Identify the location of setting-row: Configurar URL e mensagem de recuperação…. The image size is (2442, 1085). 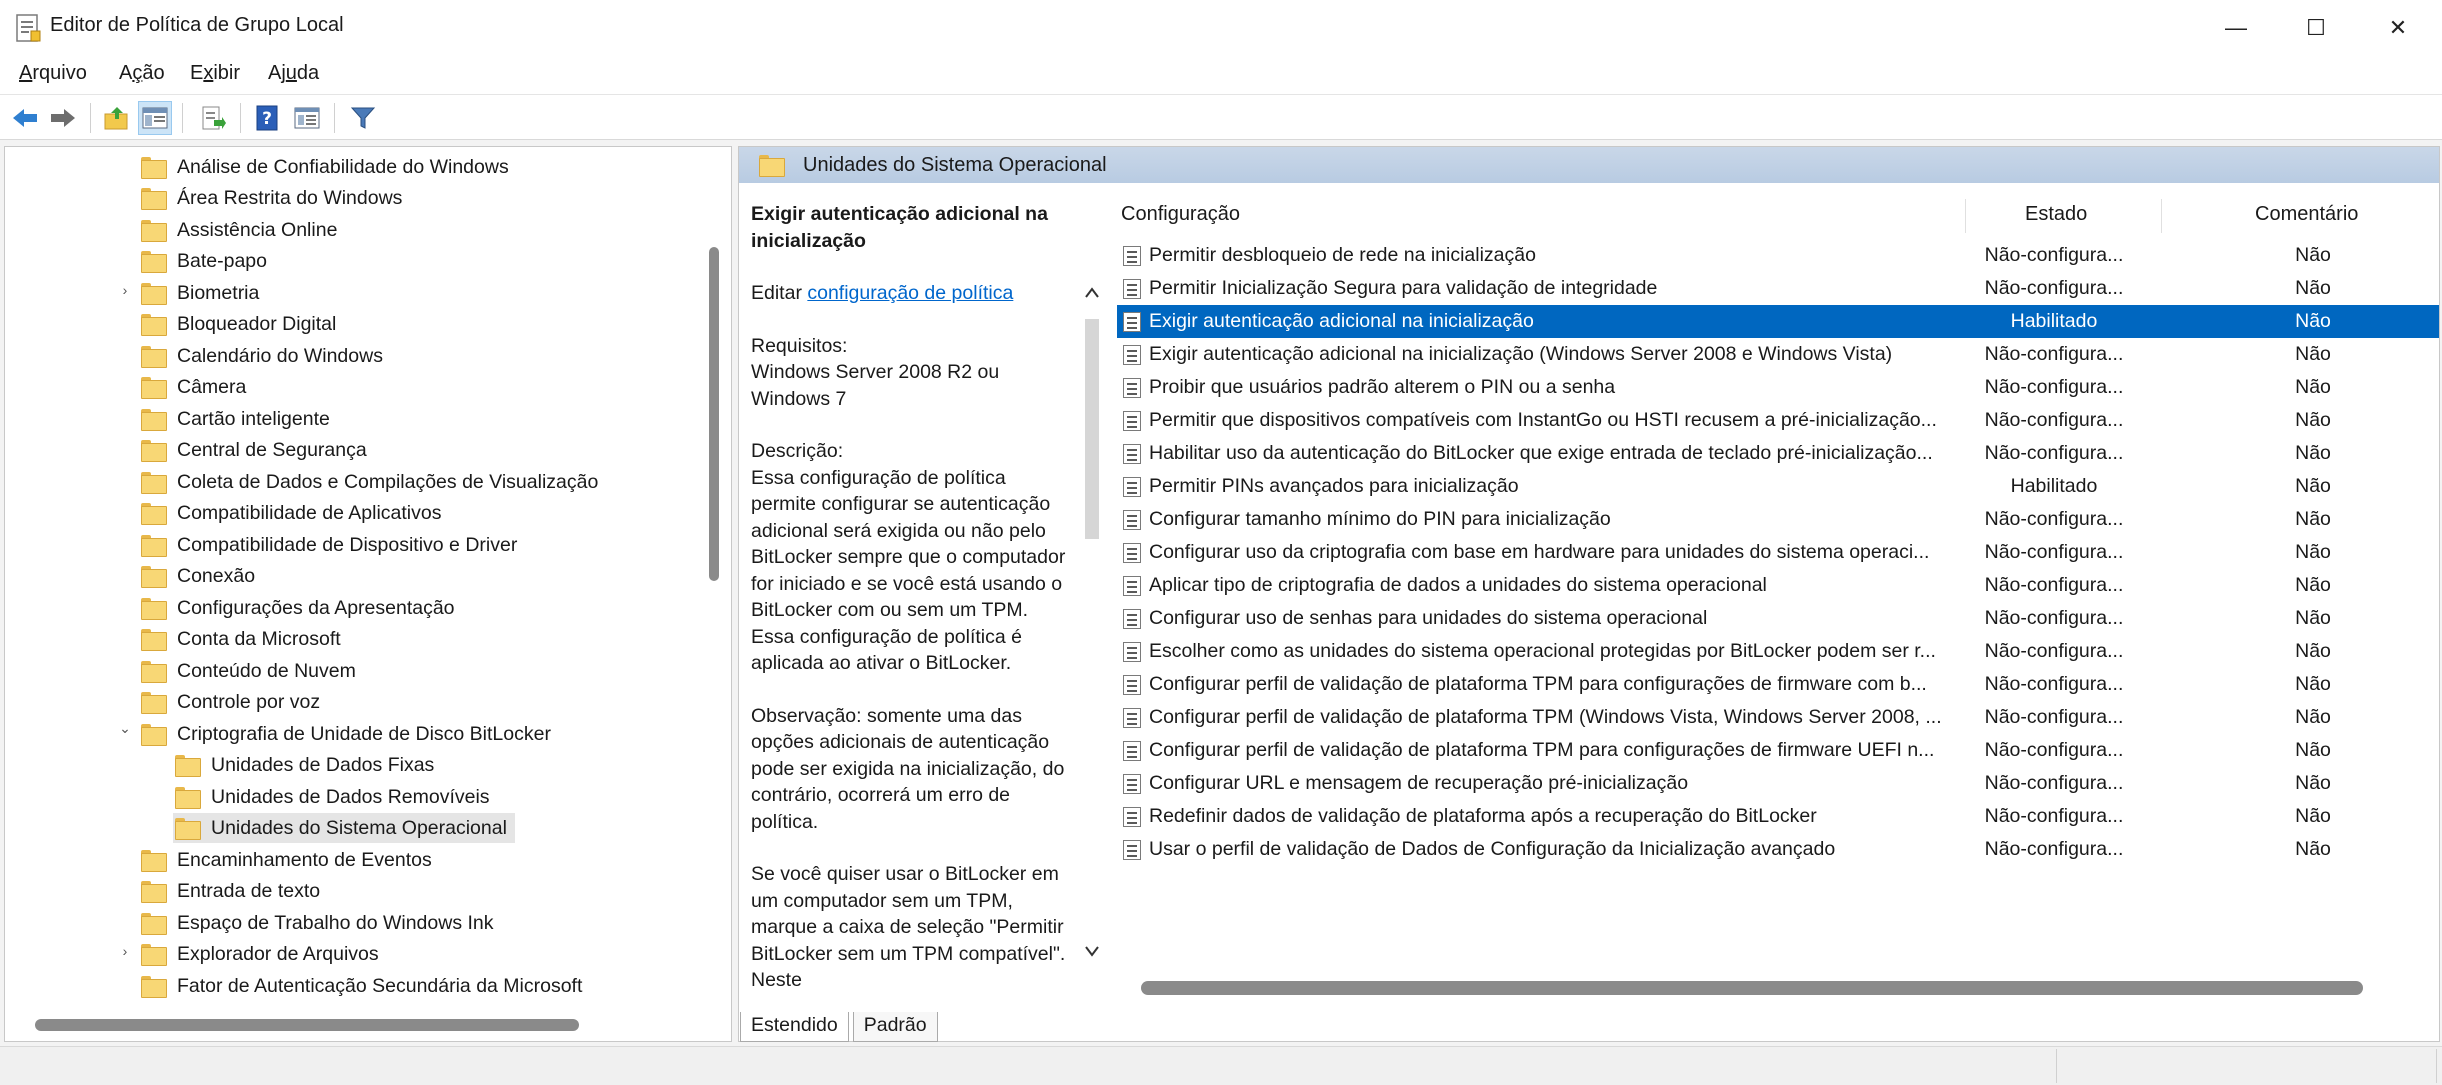
(1778, 783).